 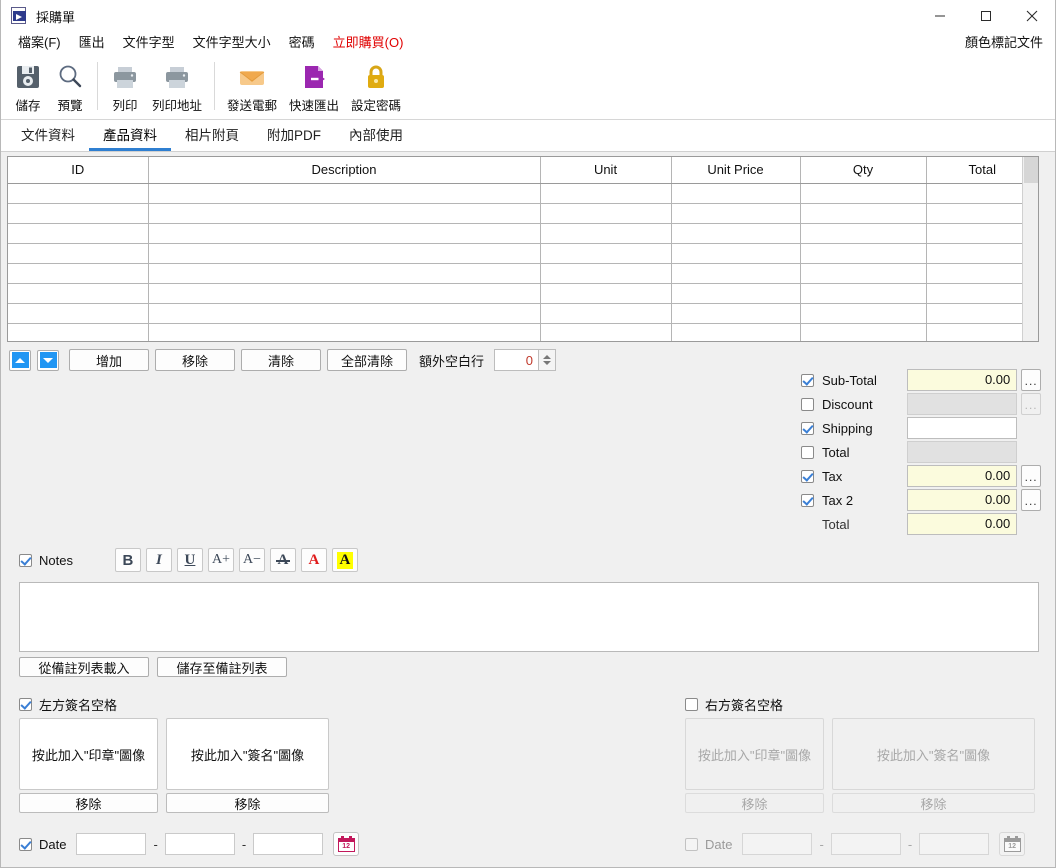 What do you see at coordinates (39, 43) in the screenshot?
I see `menu-item-file: 檔案(F)` at bounding box center [39, 43].